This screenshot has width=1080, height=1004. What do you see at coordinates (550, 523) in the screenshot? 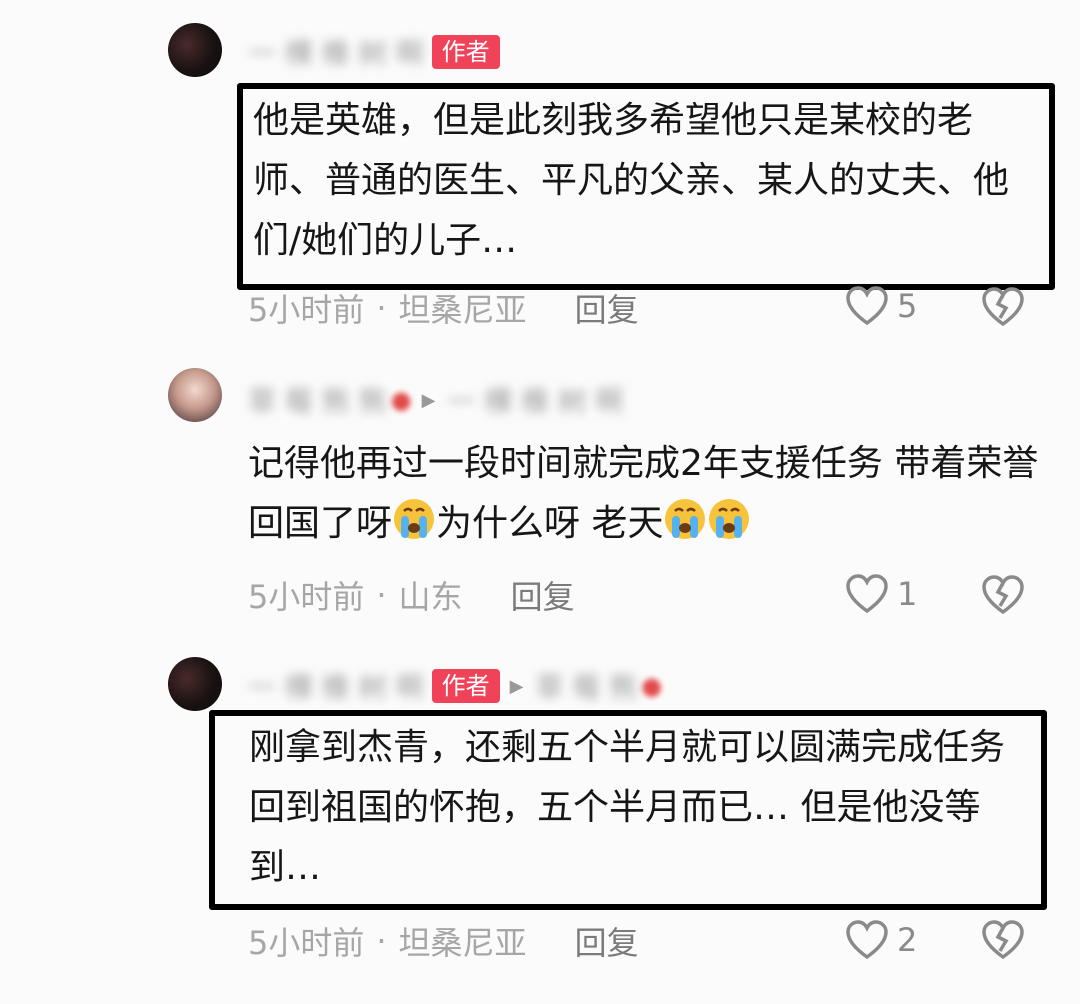
I see `comment-text-part: 为什么呀 老天` at bounding box center [550, 523].